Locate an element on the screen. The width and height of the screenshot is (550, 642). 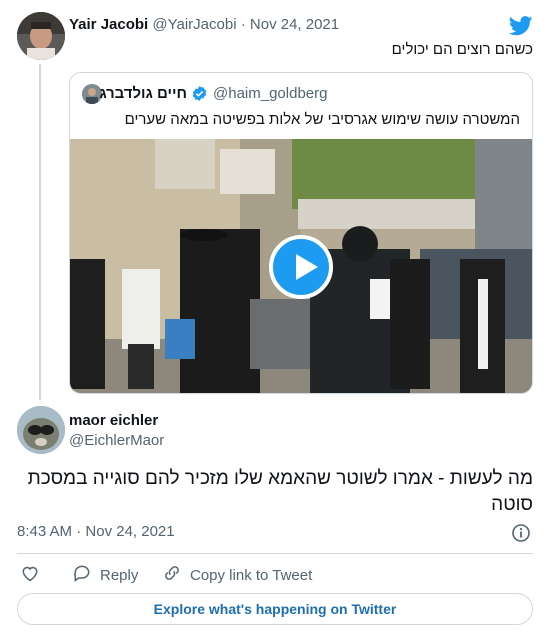
copy-link-label: Copy link to Tweet is located at coordinates (251, 575).